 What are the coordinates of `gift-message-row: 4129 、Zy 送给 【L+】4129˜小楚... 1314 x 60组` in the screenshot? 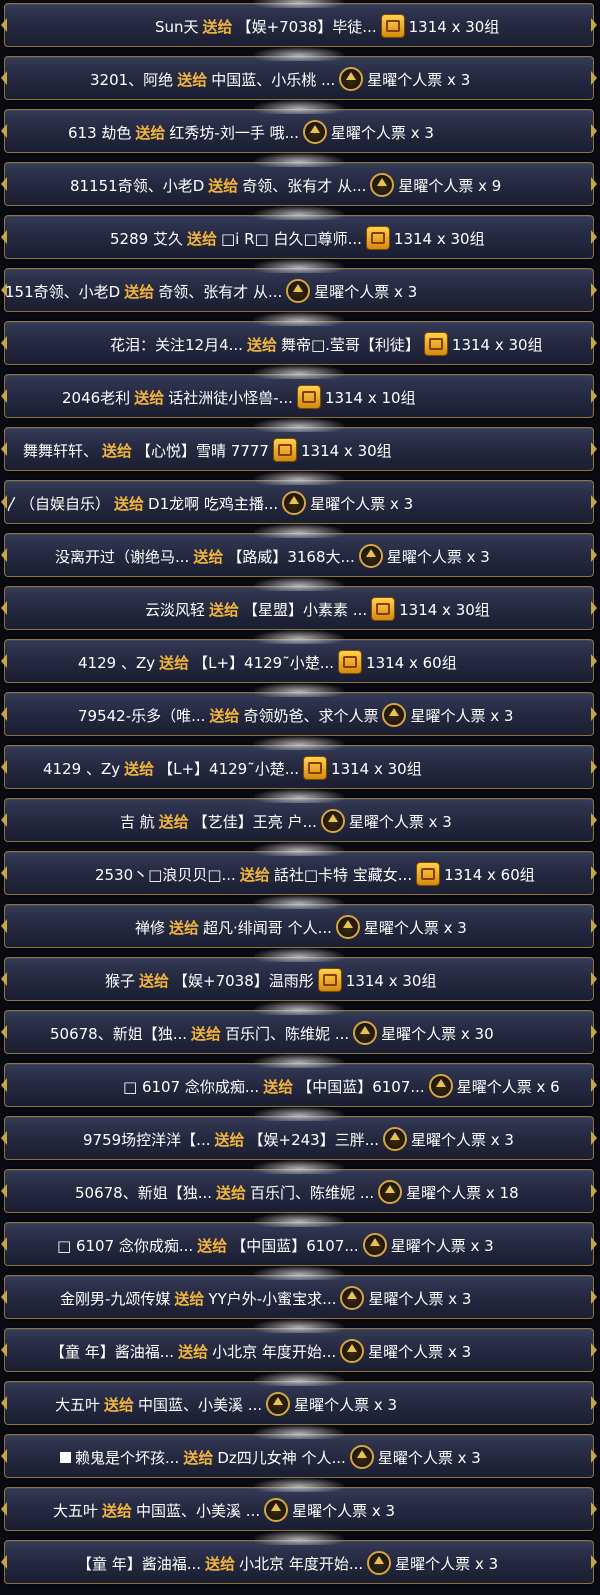 It's located at (299, 656).